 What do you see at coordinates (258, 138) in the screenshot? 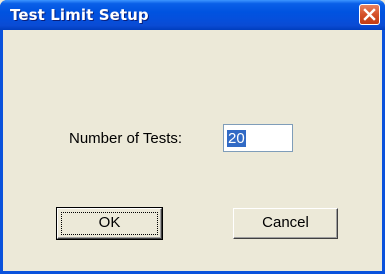
I see `number-of-tests-input: 20` at bounding box center [258, 138].